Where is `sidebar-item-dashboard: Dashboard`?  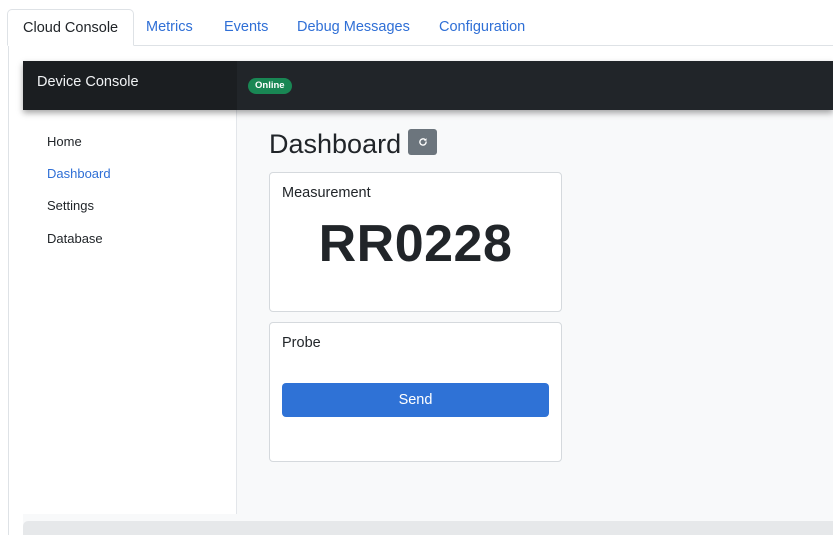
sidebar-item-dashboard: Dashboard is located at coordinates (79, 173).